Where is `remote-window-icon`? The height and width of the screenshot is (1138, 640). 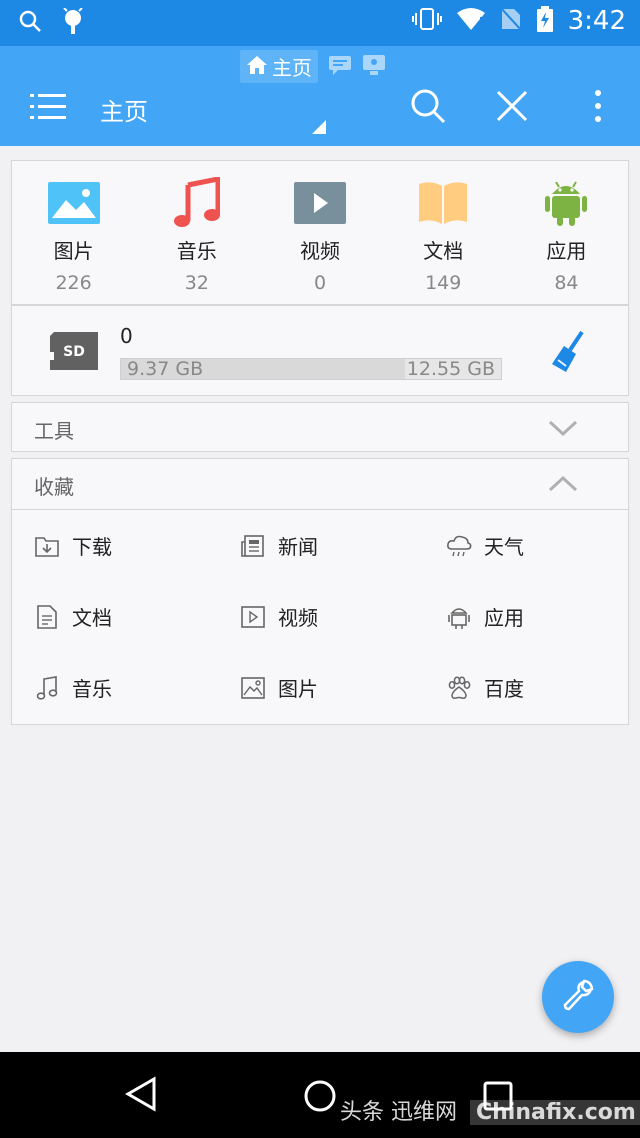 remote-window-icon is located at coordinates (374, 67).